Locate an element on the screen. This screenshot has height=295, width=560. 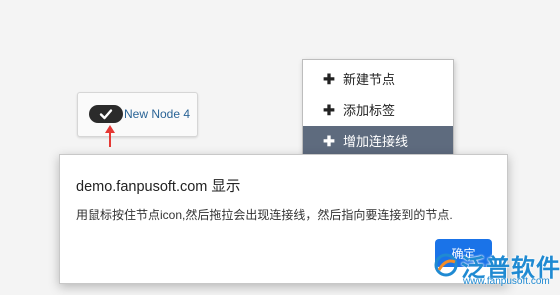
graph-node: New Node 4 is located at coordinates (137, 114).